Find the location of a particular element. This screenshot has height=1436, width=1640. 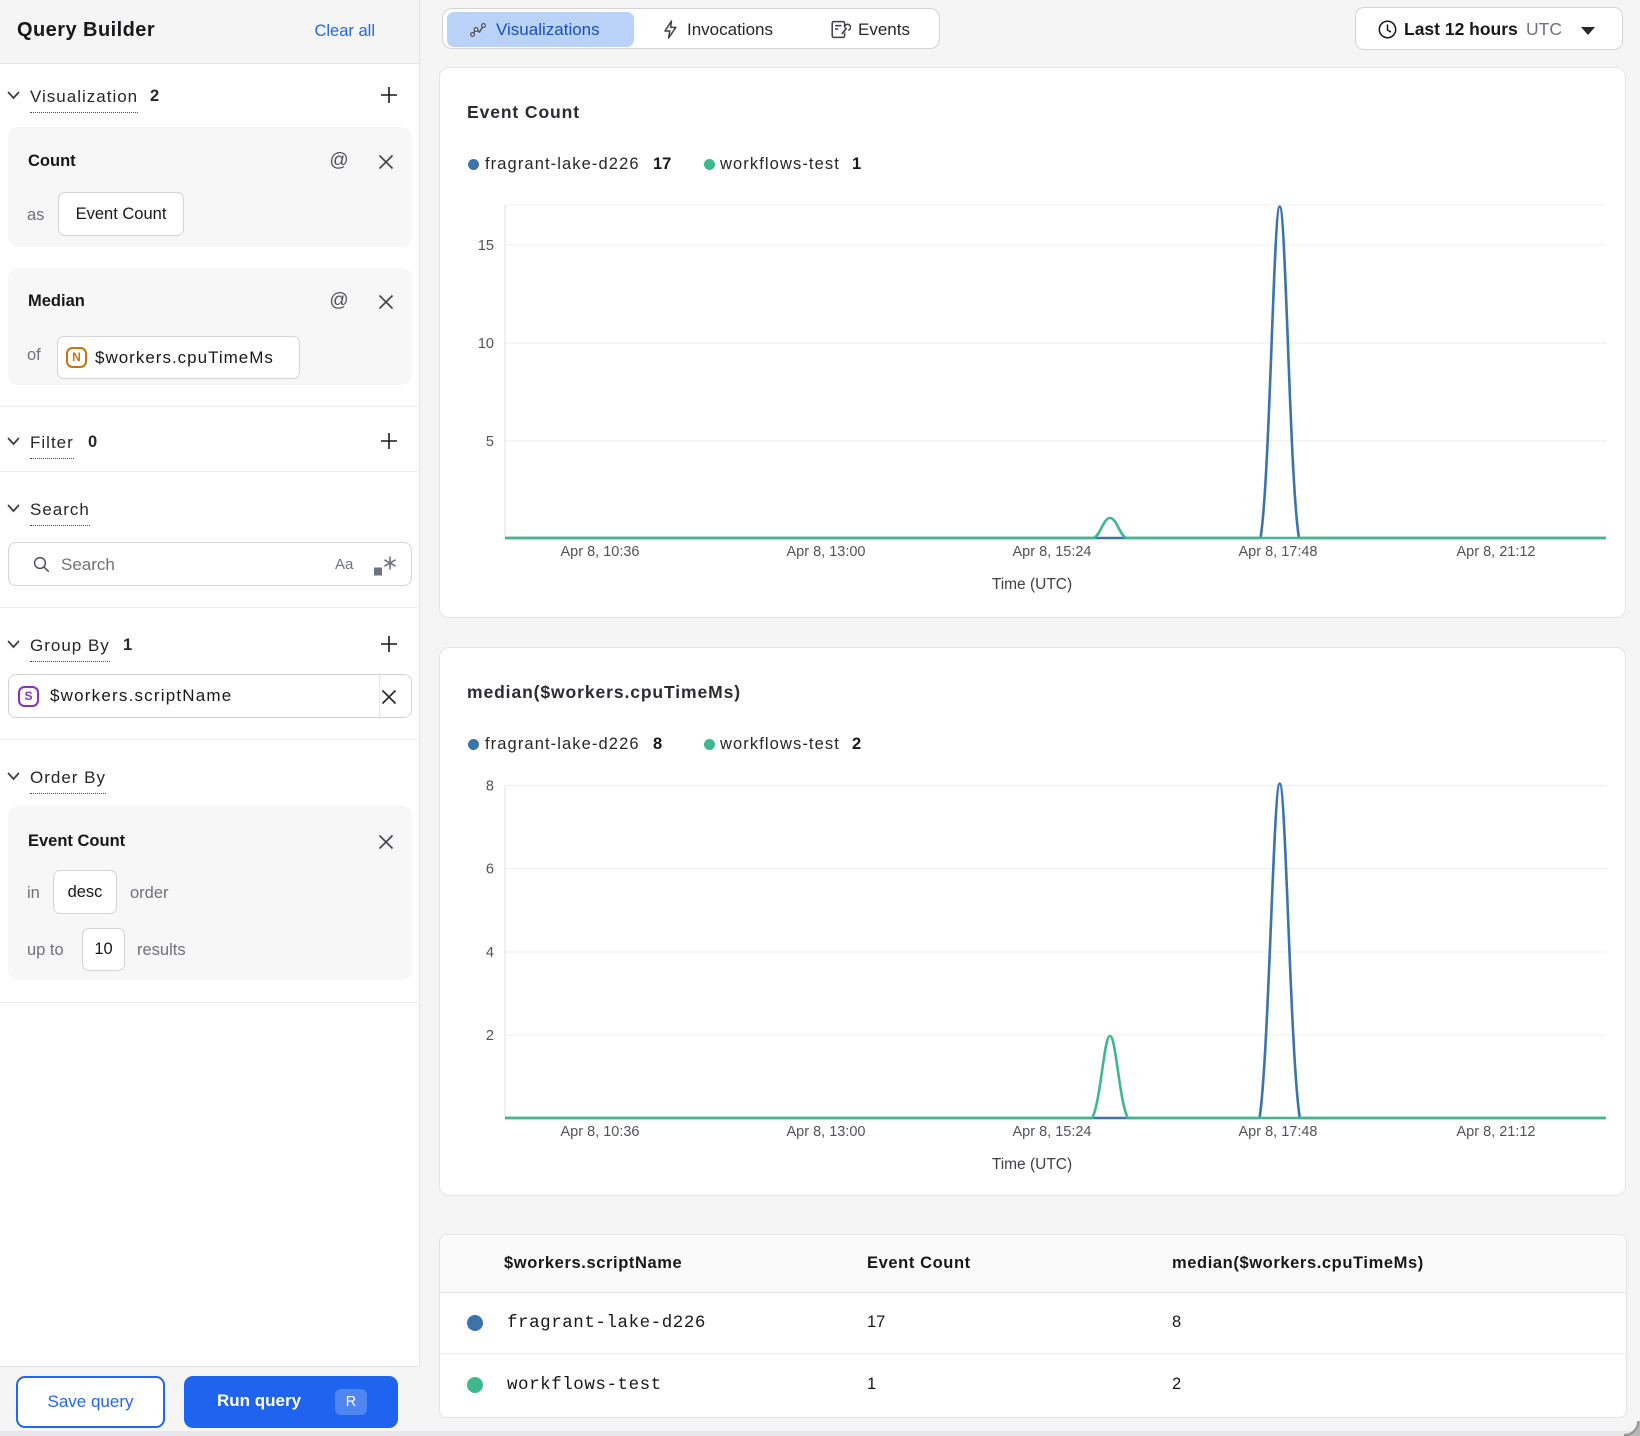

svg-text: 8 is located at coordinates (490, 787).